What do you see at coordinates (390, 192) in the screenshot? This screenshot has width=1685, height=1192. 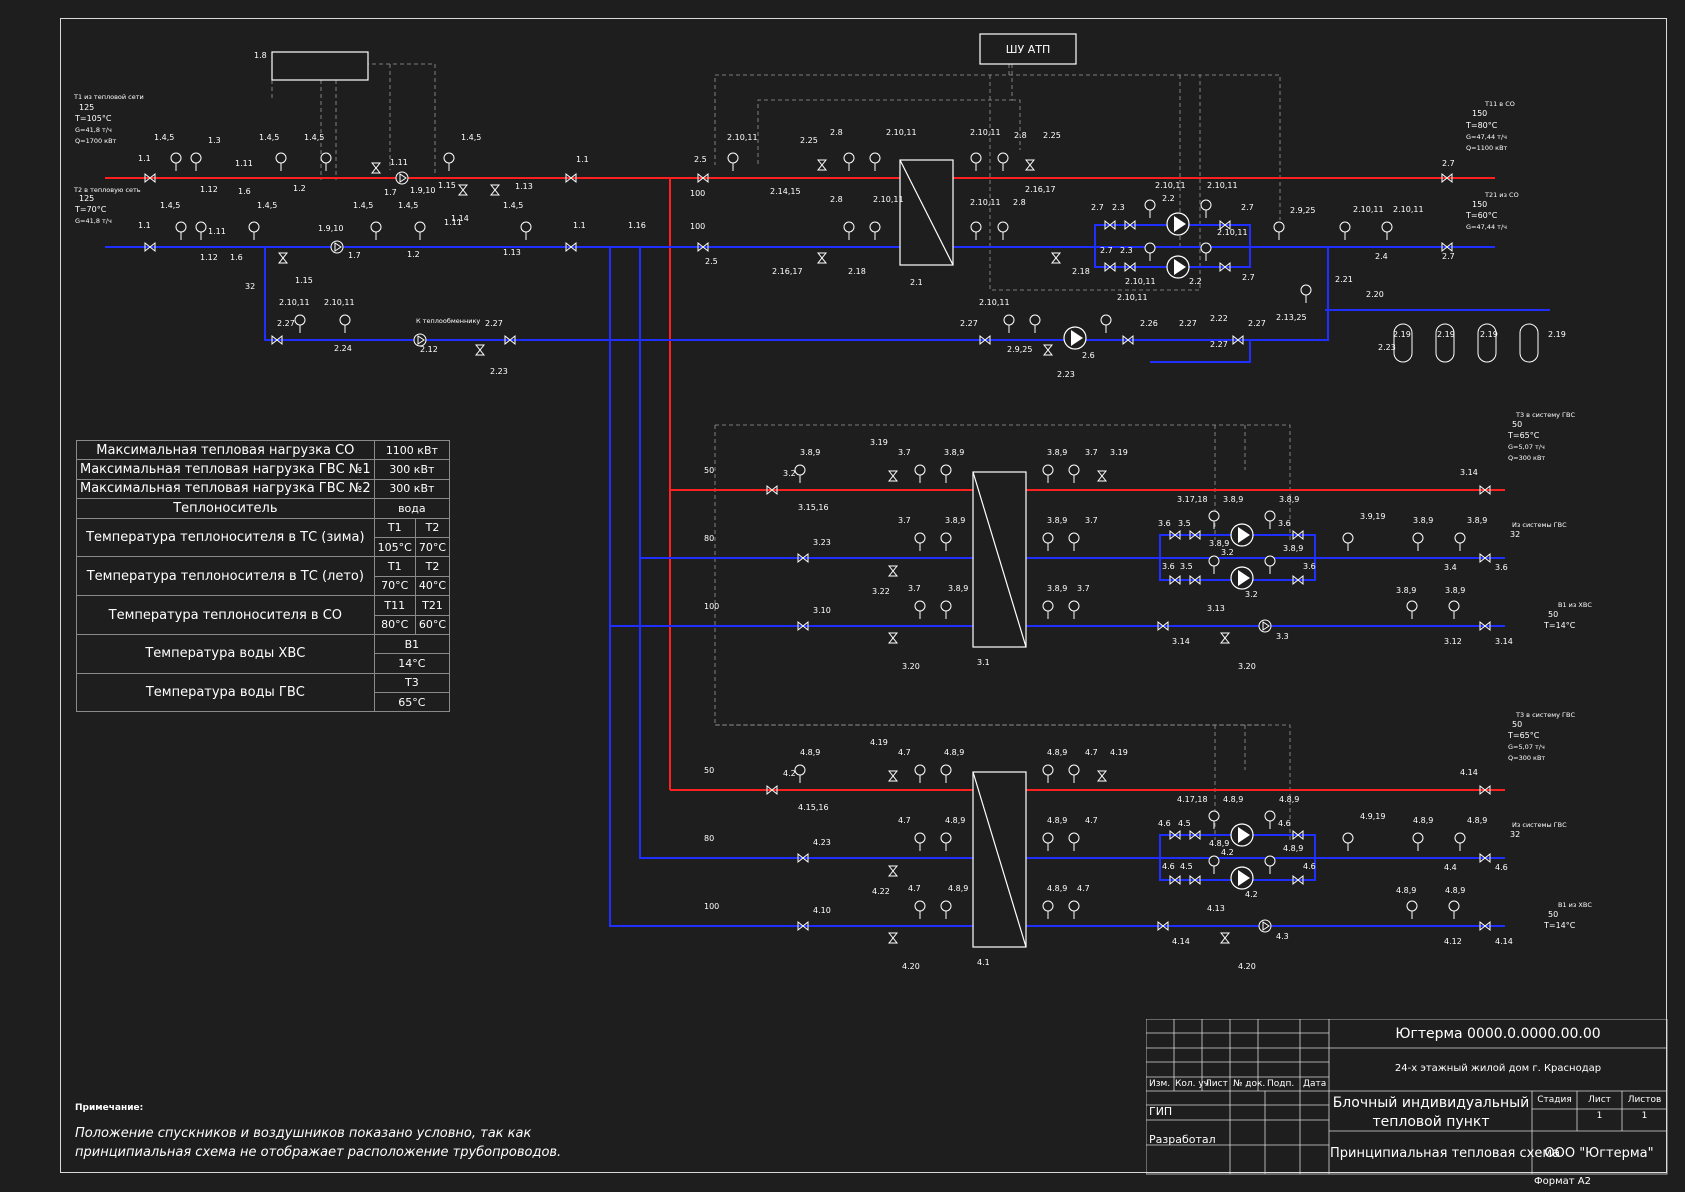 I see `svg-text: 1.7` at bounding box center [390, 192].